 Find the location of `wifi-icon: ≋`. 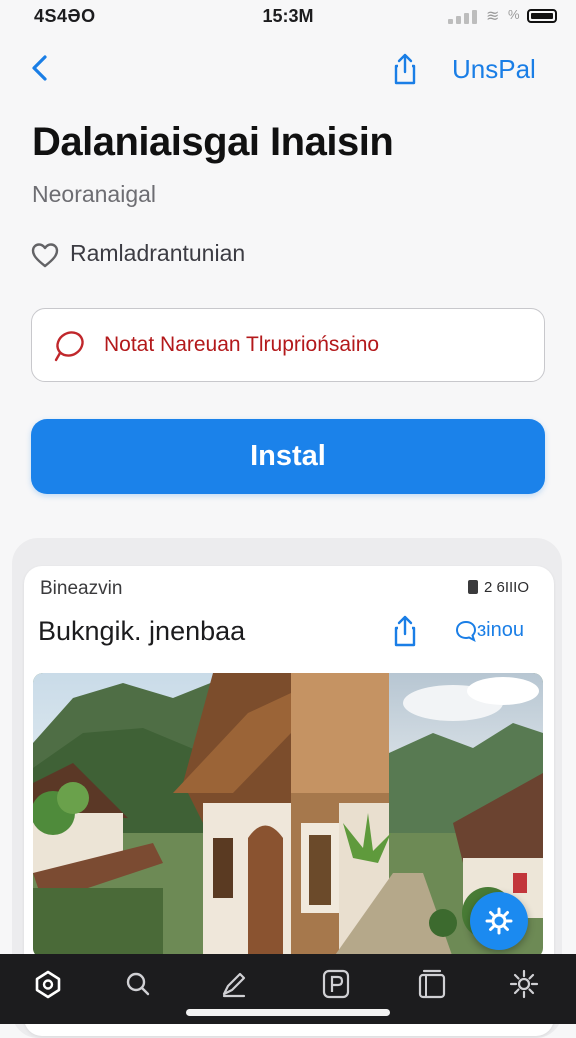

wifi-icon: ≋ is located at coordinates (493, 16).